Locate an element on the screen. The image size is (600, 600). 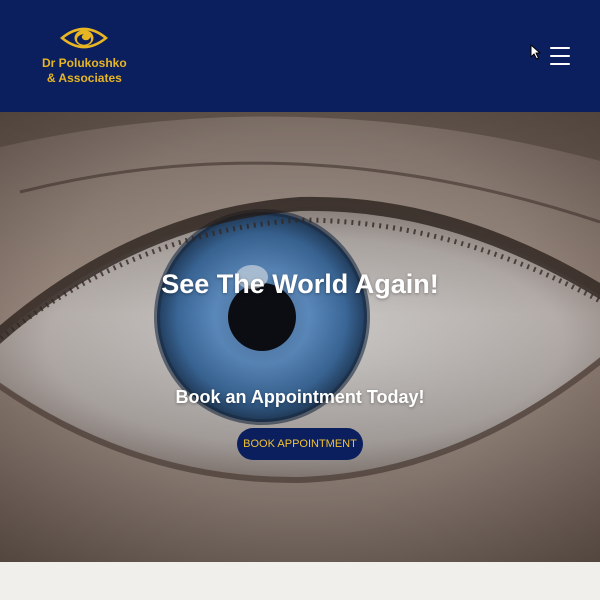
brand-name-line2: & Associates is located at coordinates (84, 78).